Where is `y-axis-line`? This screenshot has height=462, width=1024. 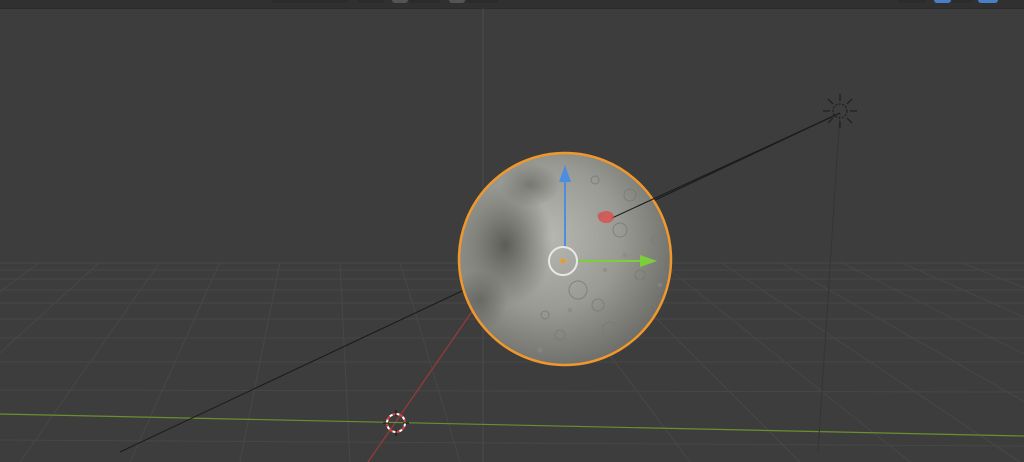 y-axis-line is located at coordinates (512, 425).